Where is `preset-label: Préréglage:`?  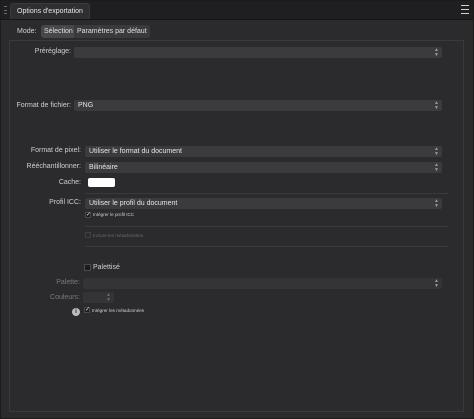 preset-label: Préréglage: is located at coordinates (52, 51).